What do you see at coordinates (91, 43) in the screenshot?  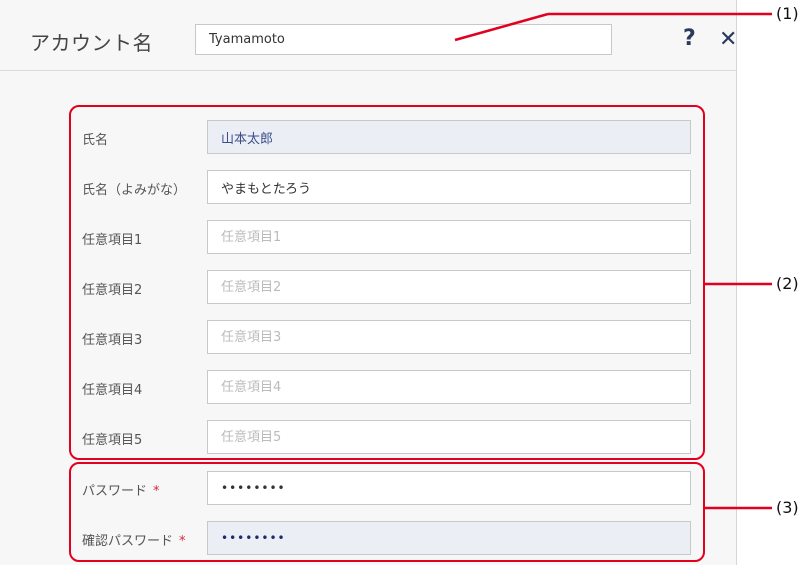 I see `account-name-label: アカウント名` at bounding box center [91, 43].